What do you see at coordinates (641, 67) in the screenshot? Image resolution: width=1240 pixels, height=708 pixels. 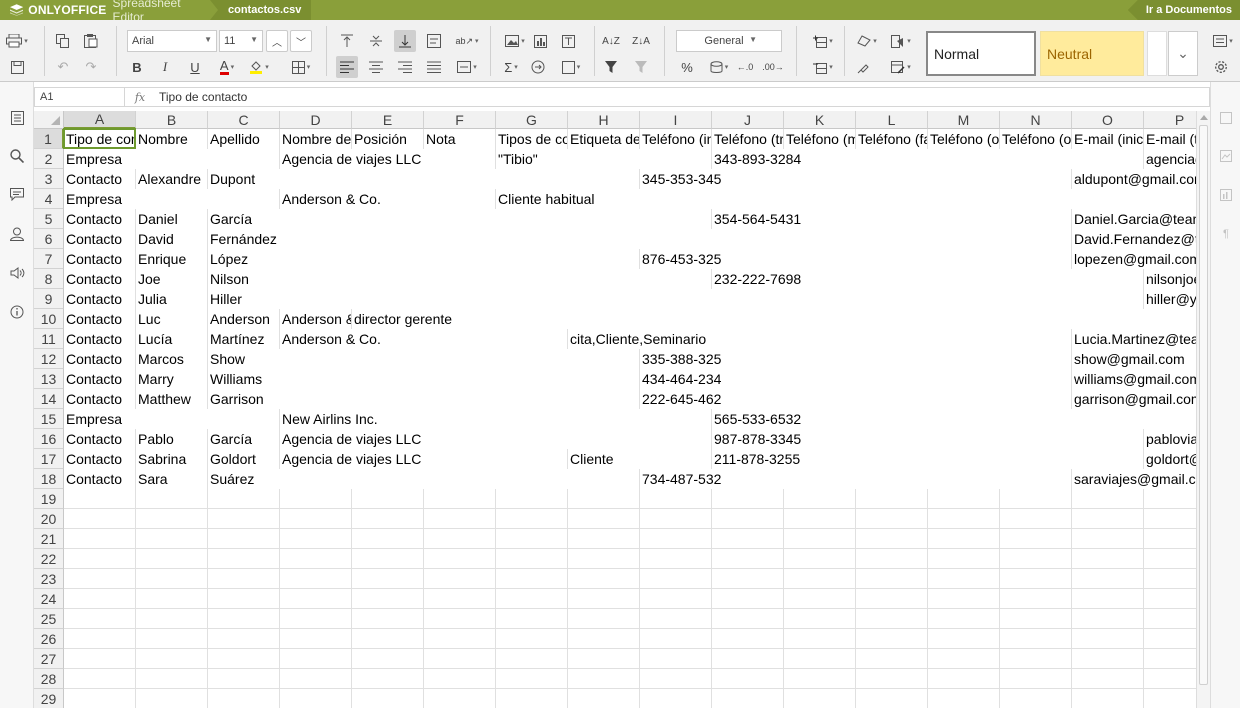 I see `clear-filter-button` at bounding box center [641, 67].